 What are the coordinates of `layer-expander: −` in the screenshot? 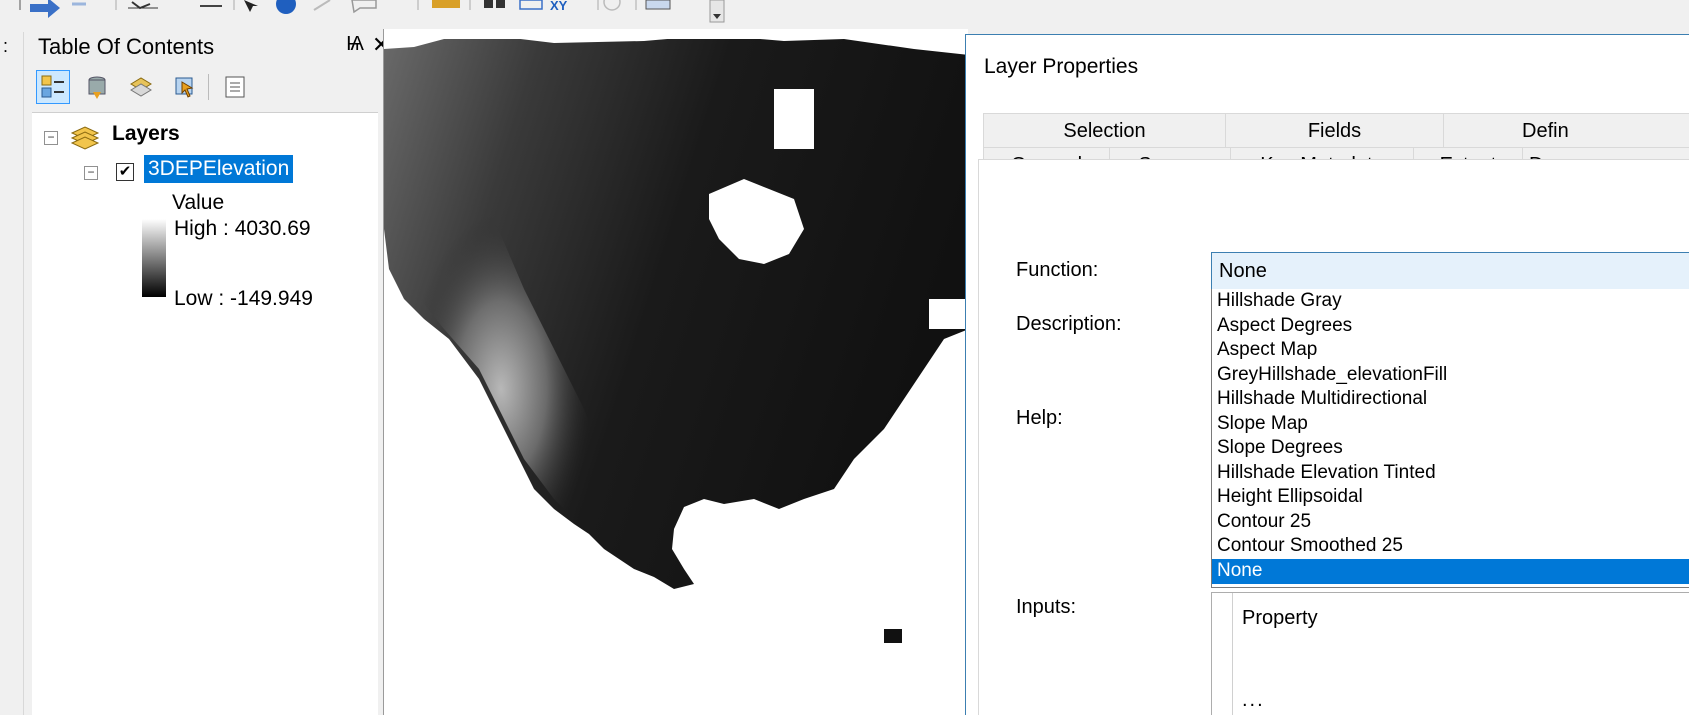 It's located at (91, 173).